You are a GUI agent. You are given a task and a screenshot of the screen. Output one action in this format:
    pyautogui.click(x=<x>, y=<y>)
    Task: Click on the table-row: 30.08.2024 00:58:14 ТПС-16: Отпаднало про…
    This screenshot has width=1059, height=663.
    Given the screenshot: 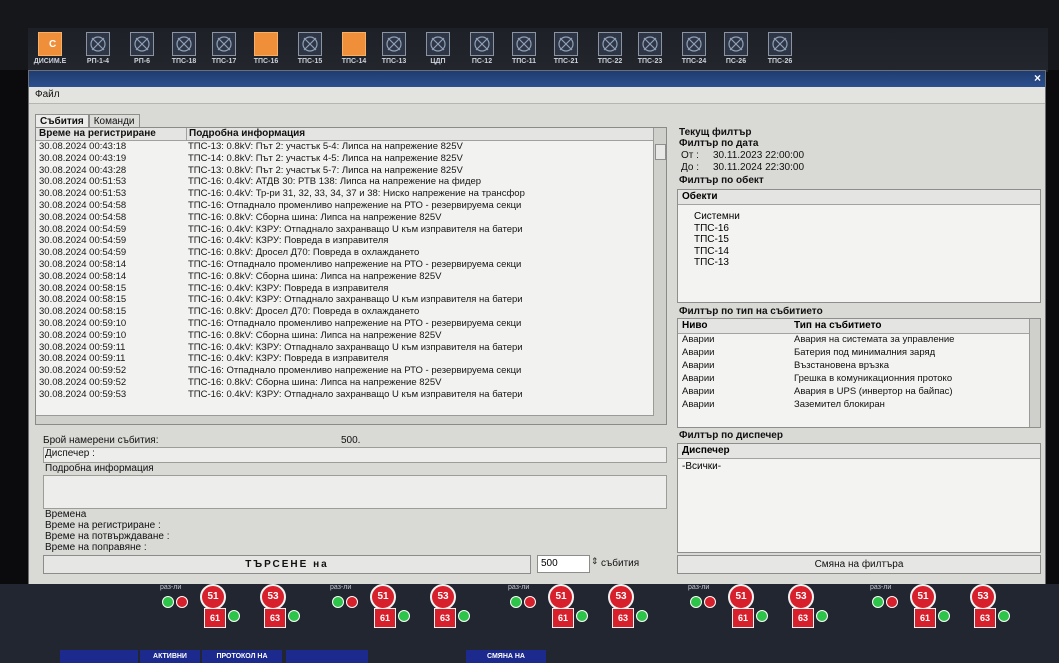 What is the action you would take?
    pyautogui.click(x=345, y=265)
    